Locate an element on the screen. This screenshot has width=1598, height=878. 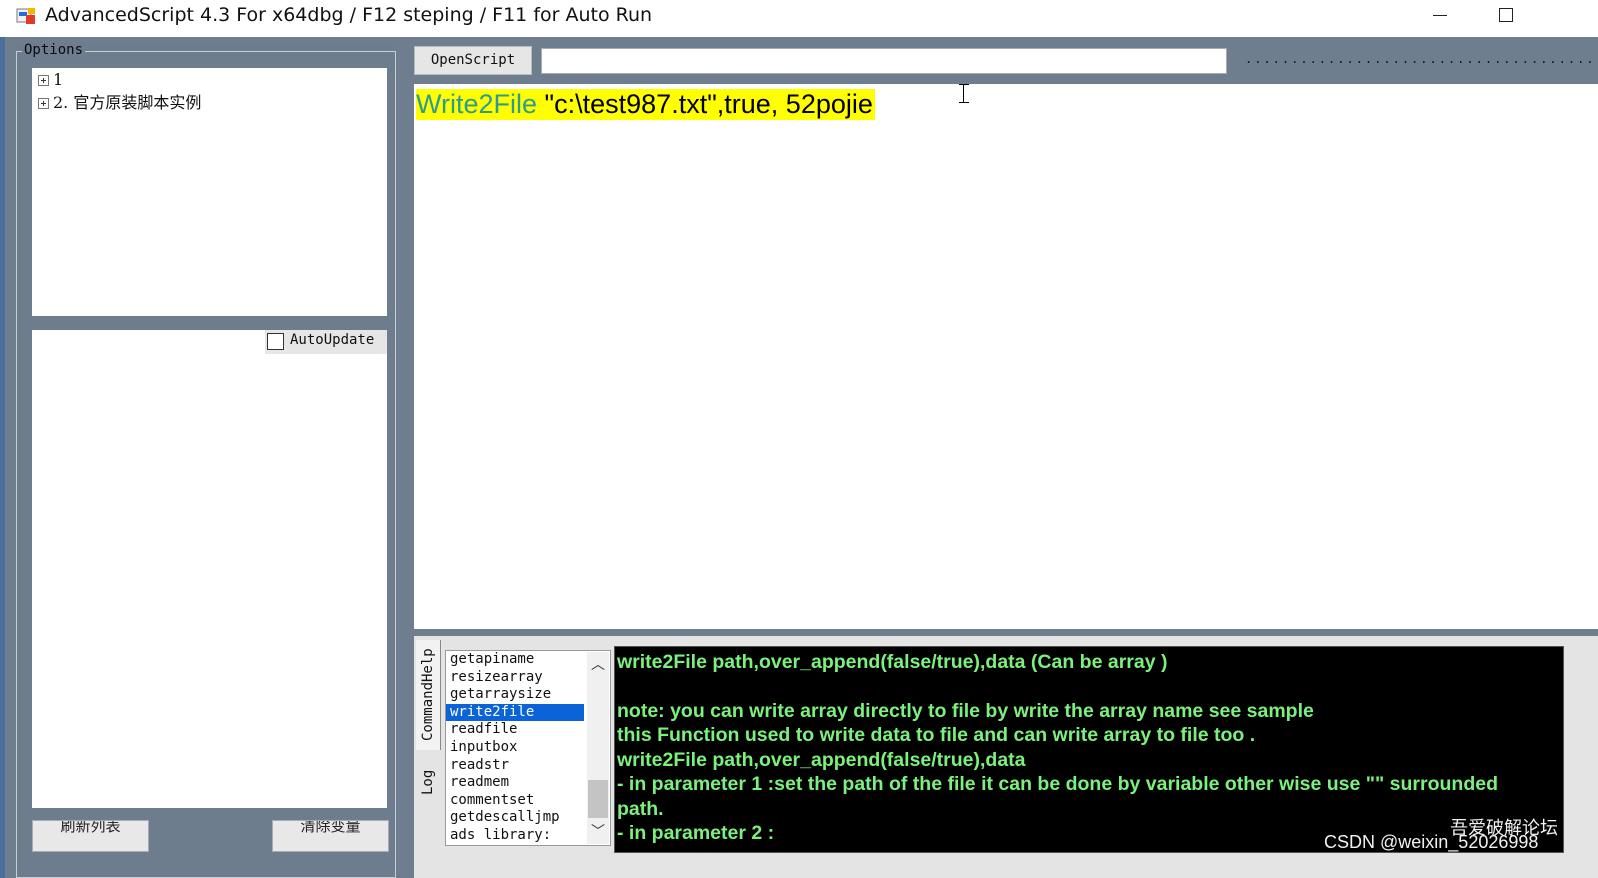
tree-node: 2. 官方原装脚本实例 is located at coordinates (119, 100).